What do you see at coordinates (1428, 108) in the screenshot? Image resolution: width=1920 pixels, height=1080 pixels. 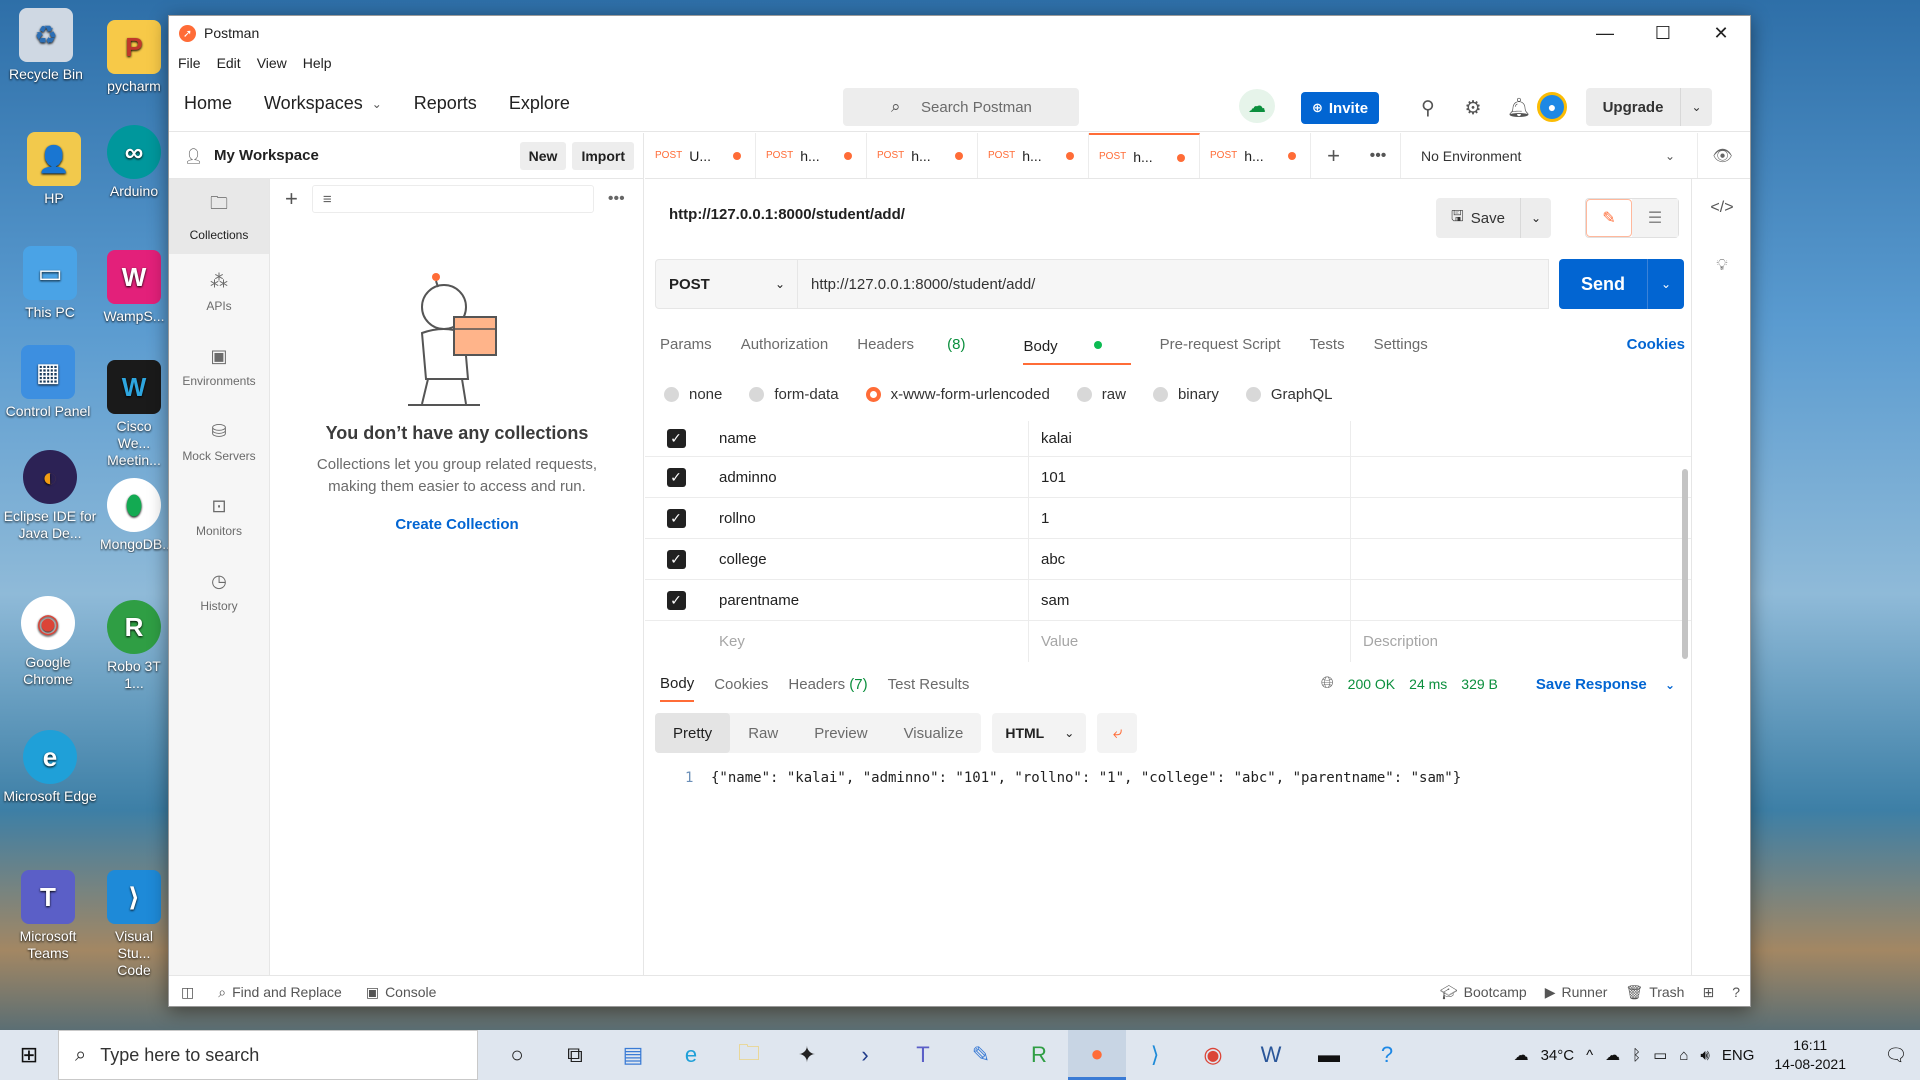 I see `satellite-icon: ⚲` at bounding box center [1428, 108].